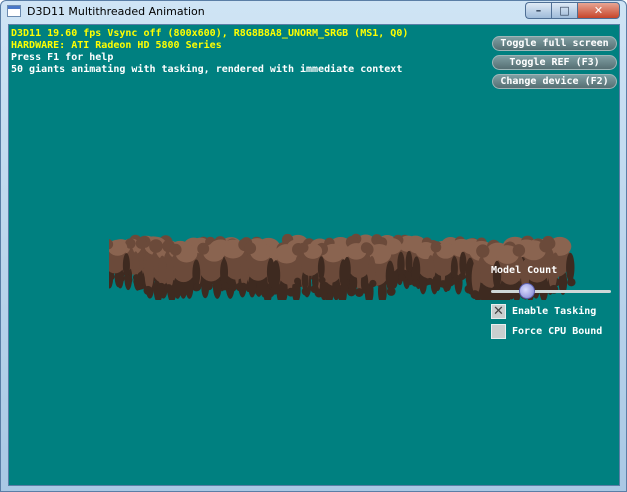 The image size is (627, 492). Describe the element at coordinates (554, 311) in the screenshot. I see `enable-tasking-label: Enable Tasking` at that location.